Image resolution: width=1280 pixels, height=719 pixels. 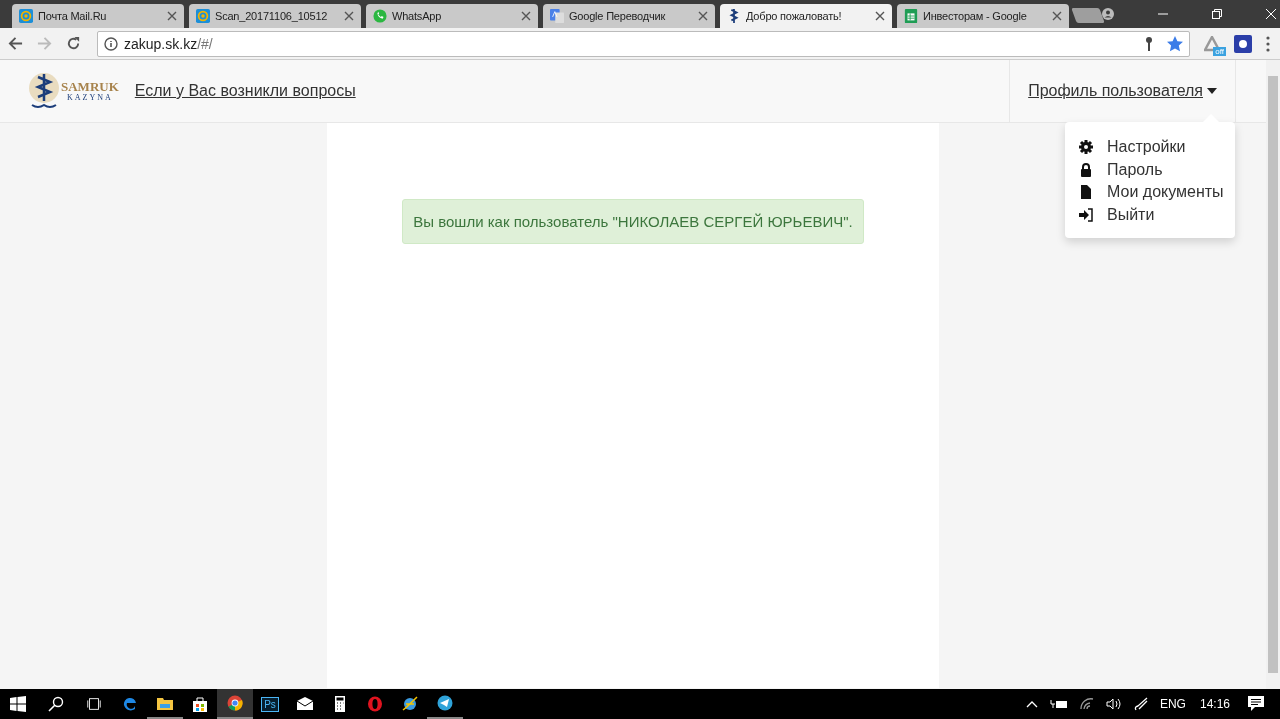 I want to click on browser-tab: Scan_20171106_10512, so click(x=275, y=16).